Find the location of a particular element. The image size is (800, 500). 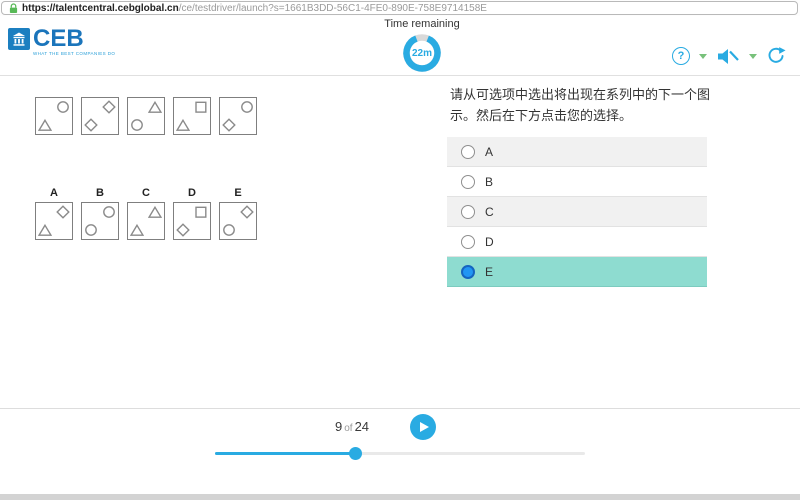

option-label: A is located at coordinates (54, 193).